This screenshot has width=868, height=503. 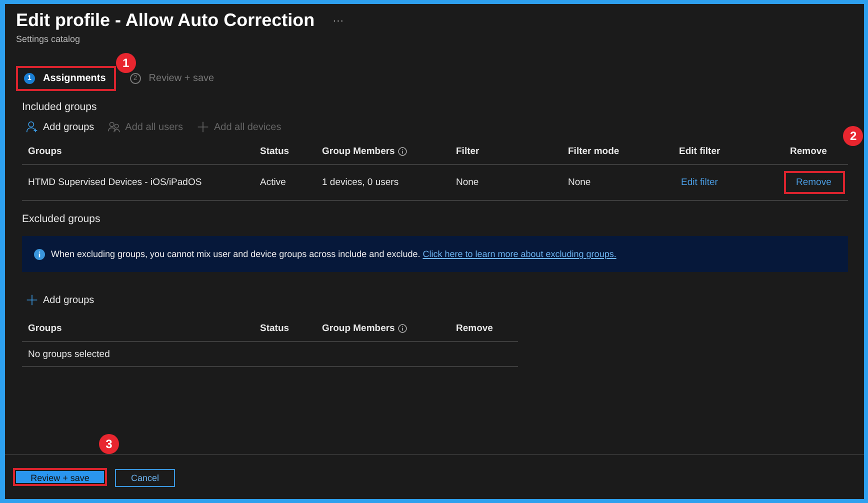 What do you see at coordinates (519, 254) in the screenshot?
I see `learn-more-link: Click here to learn more about excluding groups.` at bounding box center [519, 254].